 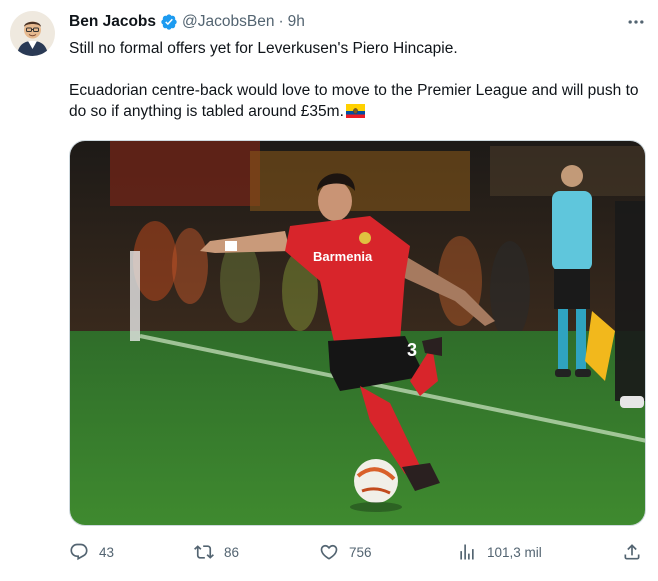 What do you see at coordinates (91, 552) in the screenshot?
I see `reply-button: 43` at bounding box center [91, 552].